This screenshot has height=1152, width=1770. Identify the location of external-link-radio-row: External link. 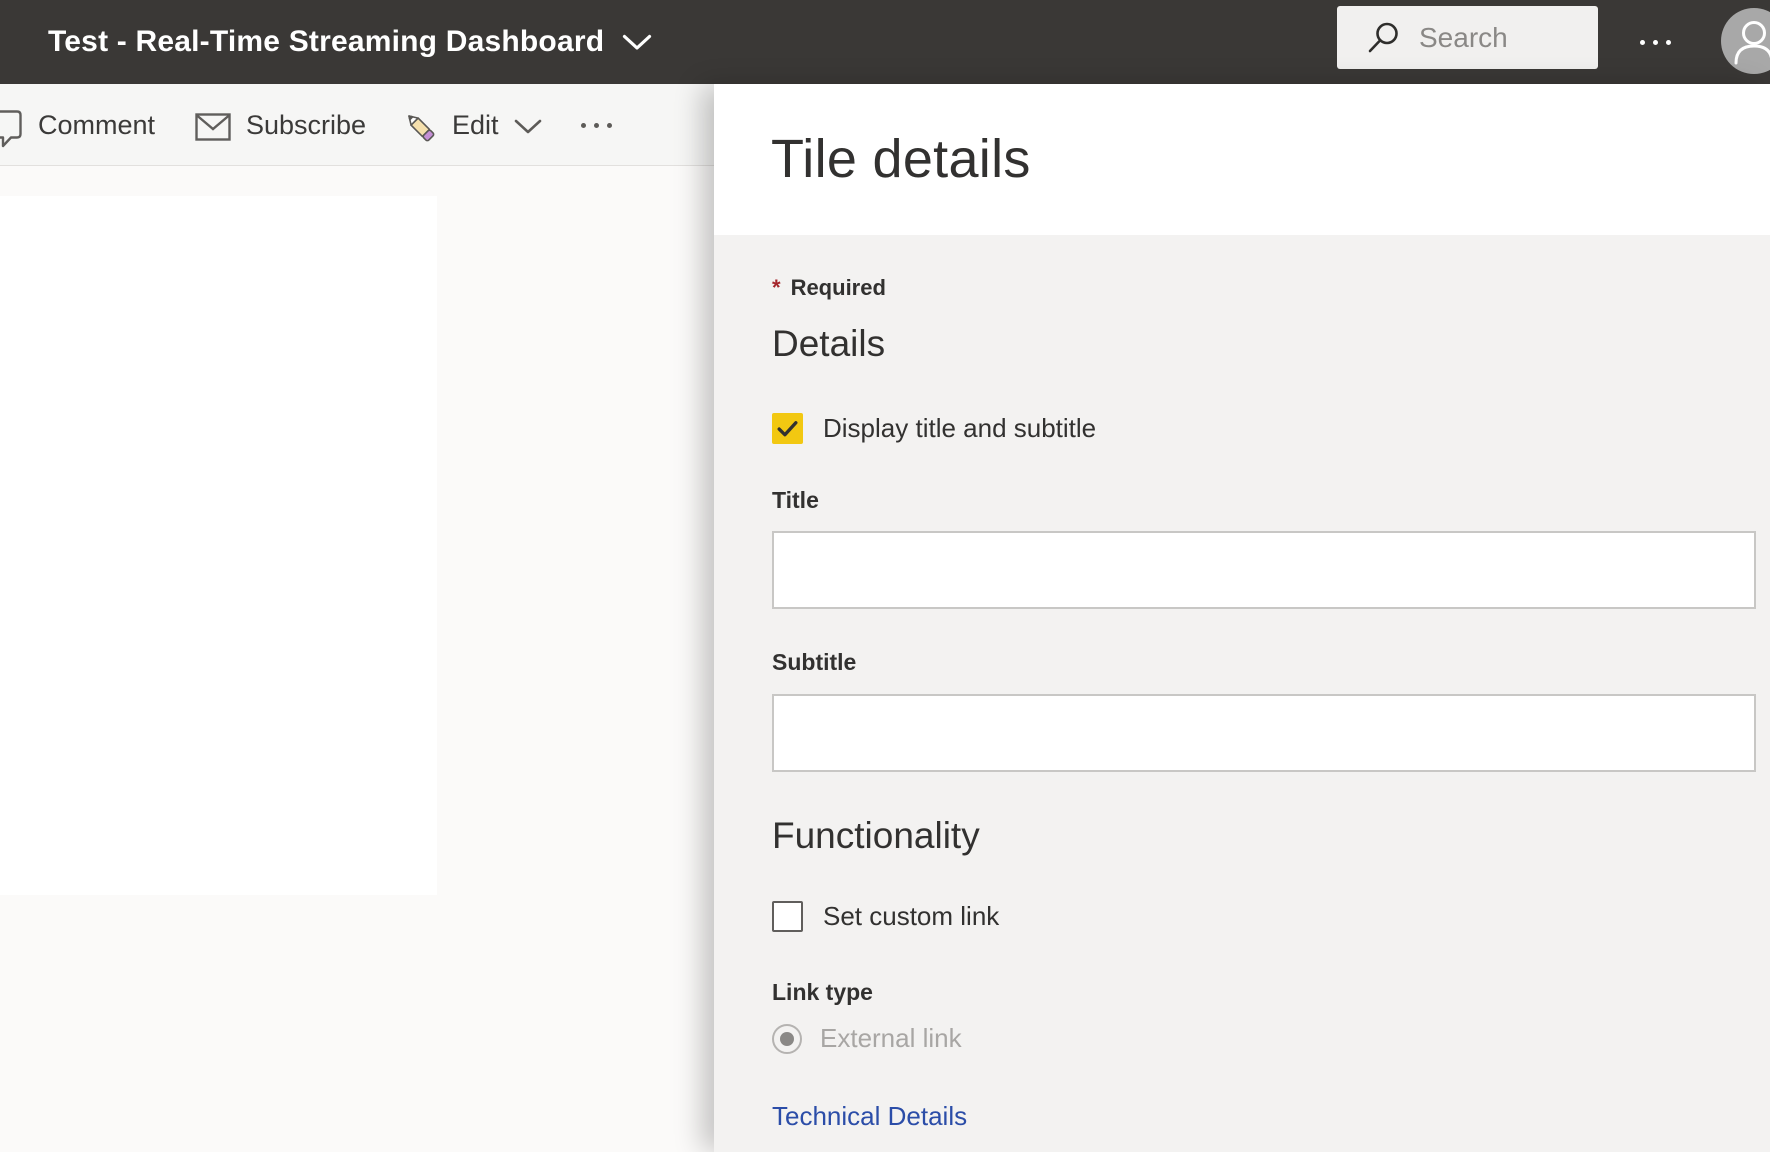
(867, 1038).